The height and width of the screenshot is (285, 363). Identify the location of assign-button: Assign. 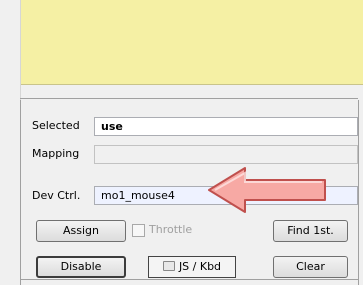
(81, 231).